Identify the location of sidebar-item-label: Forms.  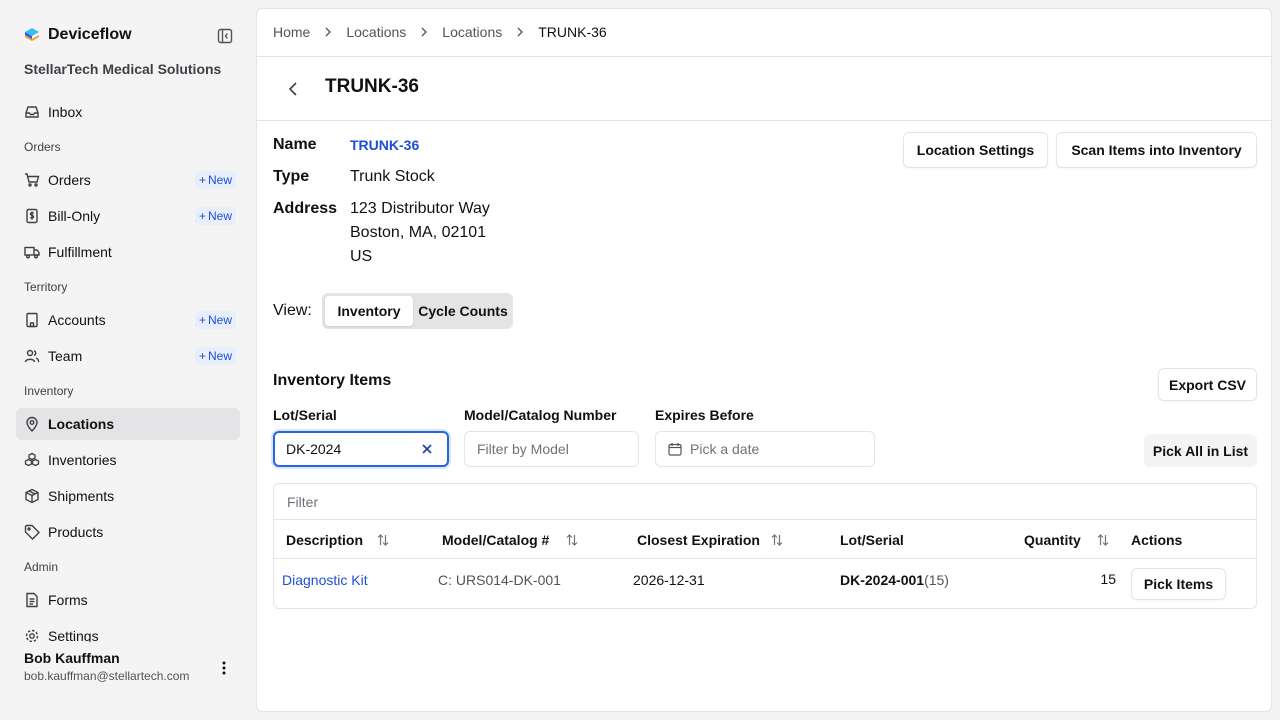
(68, 600).